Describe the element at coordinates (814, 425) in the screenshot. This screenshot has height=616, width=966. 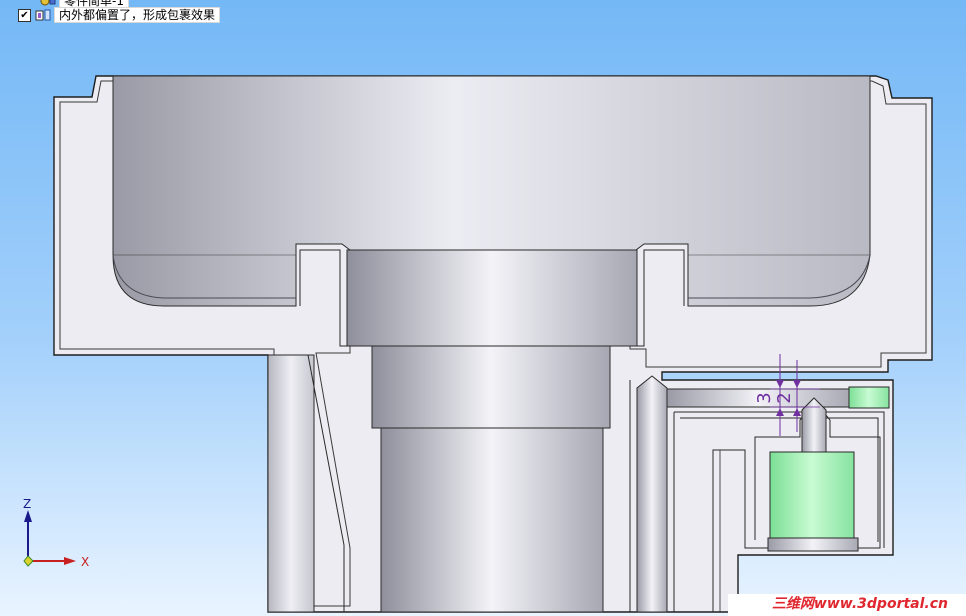
I see `vent-pin` at that location.